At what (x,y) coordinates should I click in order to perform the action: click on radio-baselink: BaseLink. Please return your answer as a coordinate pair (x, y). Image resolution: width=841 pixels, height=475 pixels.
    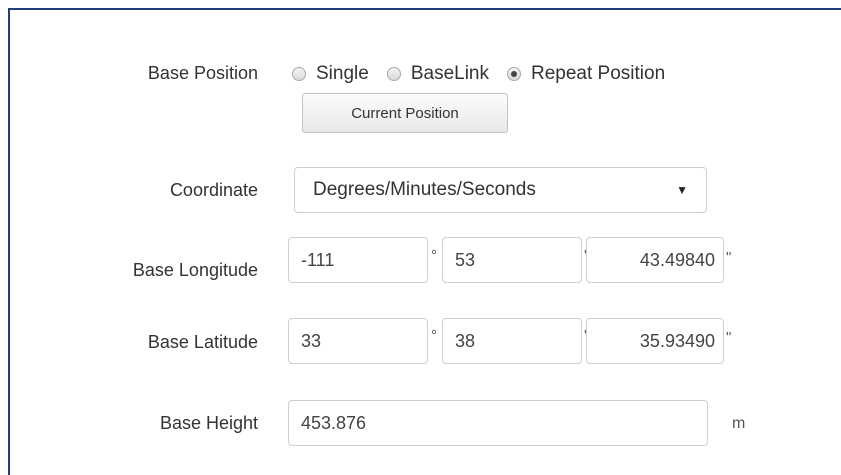
    Looking at the image, I should click on (437, 74).